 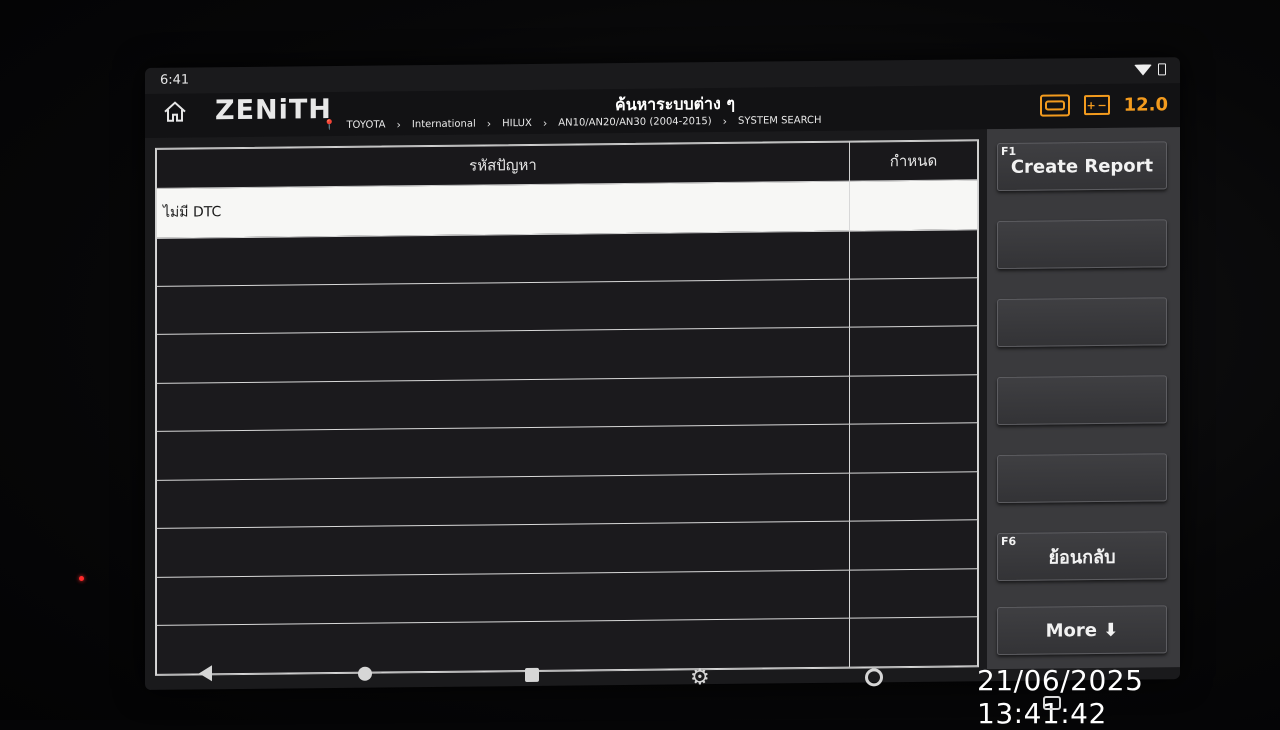 What do you see at coordinates (175, 112) in the screenshot?
I see `home-icon` at bounding box center [175, 112].